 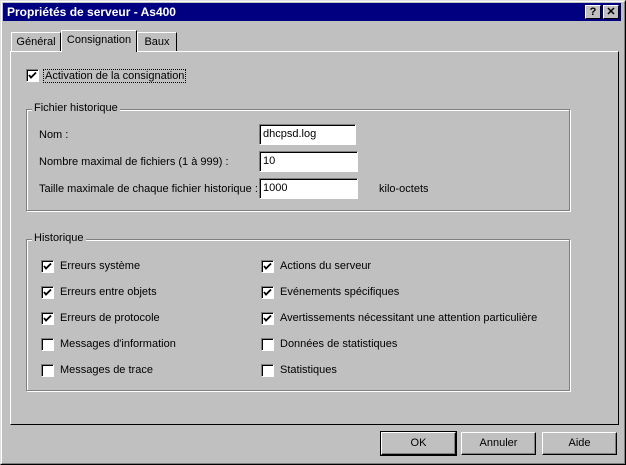 I want to click on object-errors-label: Erreurs entre objets, so click(x=108, y=292).